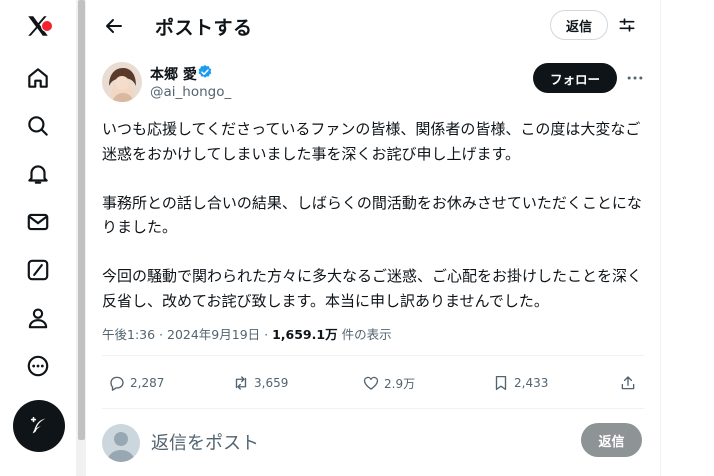 The height and width of the screenshot is (476, 714). What do you see at coordinates (47, 26) in the screenshot?
I see `notification-dot` at bounding box center [47, 26].